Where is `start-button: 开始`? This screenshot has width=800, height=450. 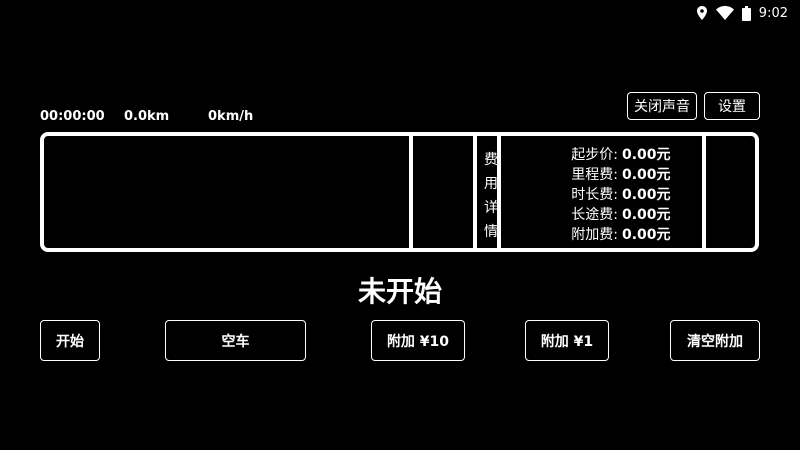
start-button: 开始 is located at coordinates (70, 340).